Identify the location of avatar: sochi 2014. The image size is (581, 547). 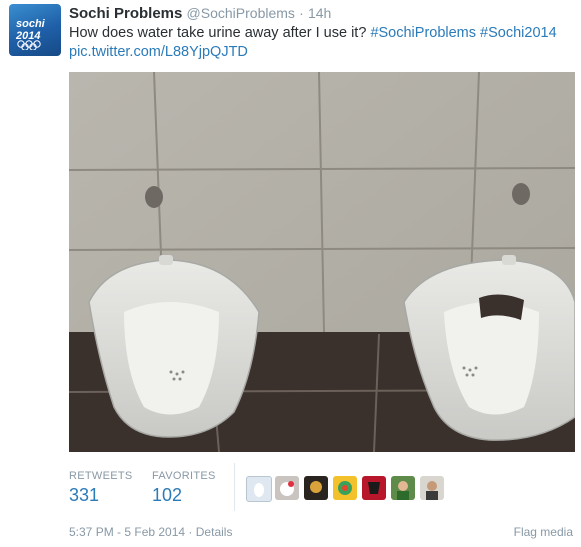
(35, 30).